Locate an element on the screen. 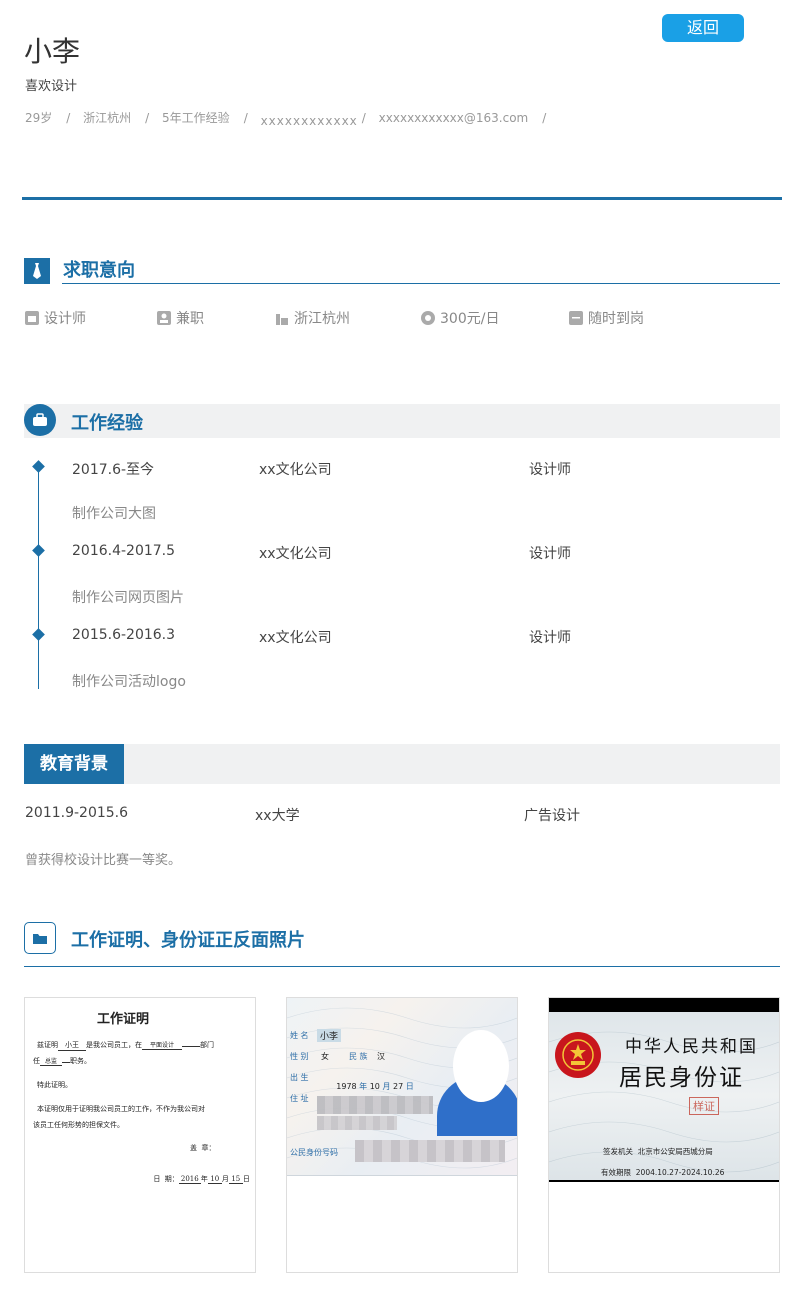 Image resolution: width=801 pixels, height=1300 pixels. certificate-text: 年 is located at coordinates (204, 1179).